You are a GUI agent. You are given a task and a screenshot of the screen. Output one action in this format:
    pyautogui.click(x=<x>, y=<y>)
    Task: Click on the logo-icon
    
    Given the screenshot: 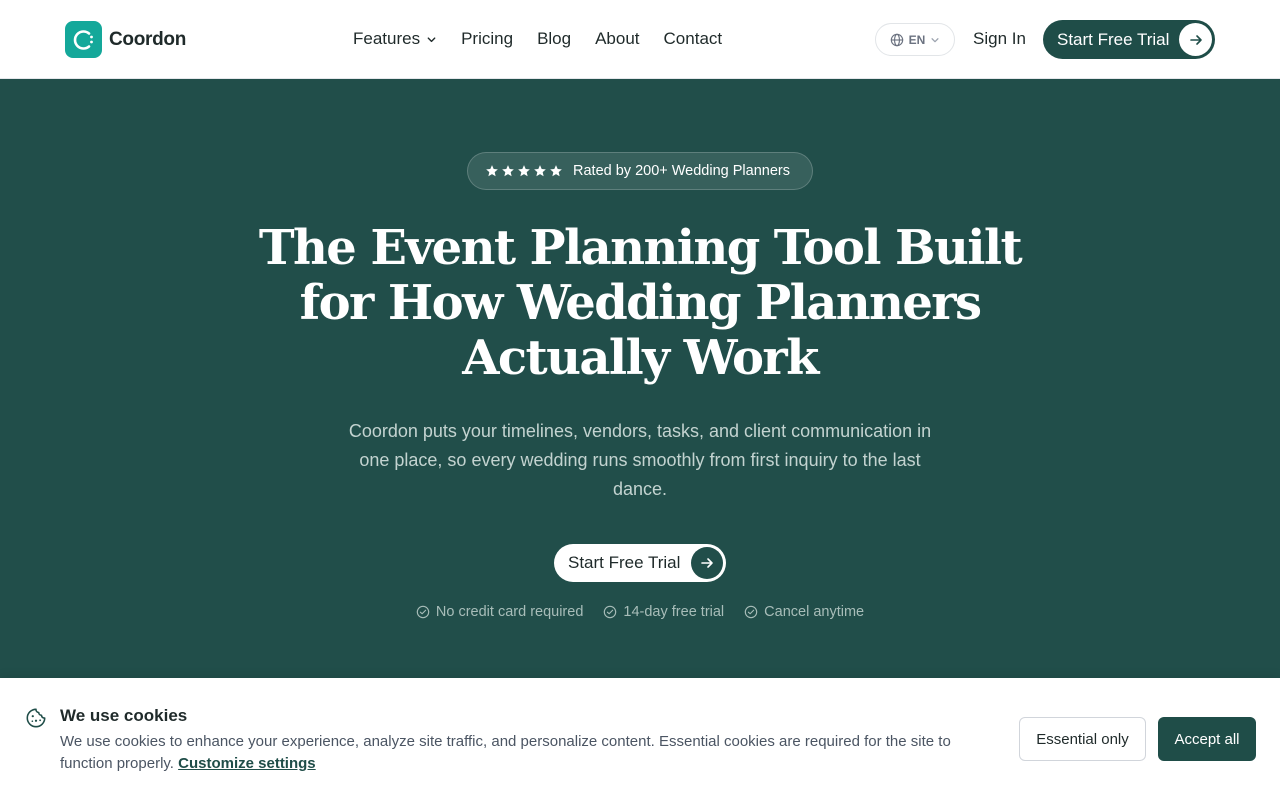 What is the action you would take?
    pyautogui.click(x=83, y=39)
    